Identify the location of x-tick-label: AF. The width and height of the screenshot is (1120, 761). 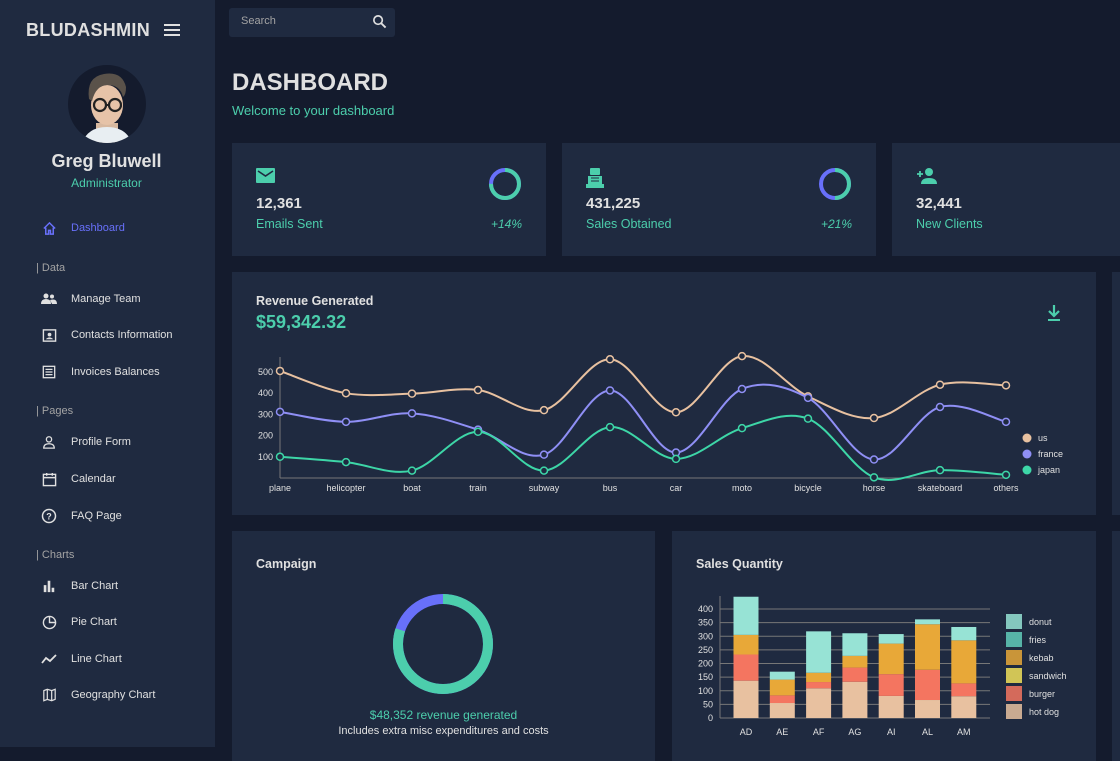
(819, 732).